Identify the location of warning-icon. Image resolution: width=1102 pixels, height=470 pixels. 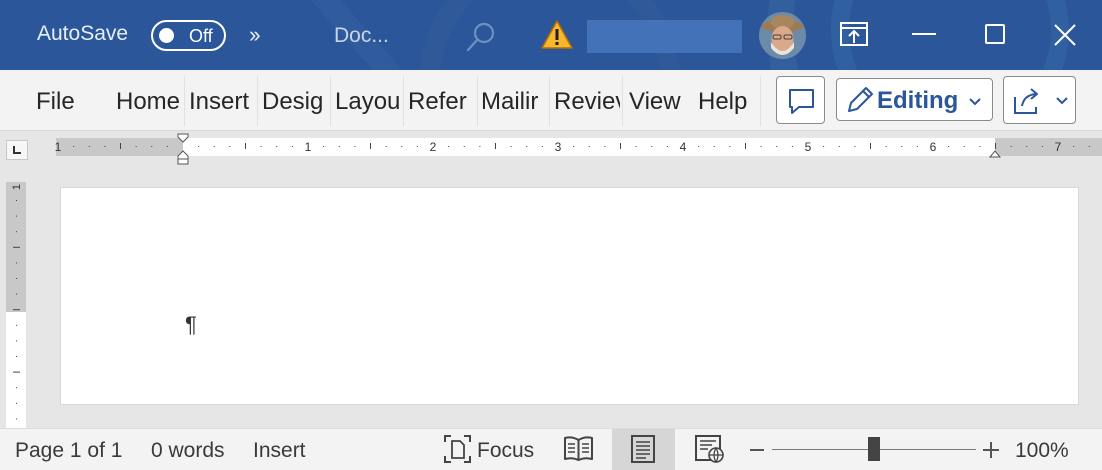
(557, 35).